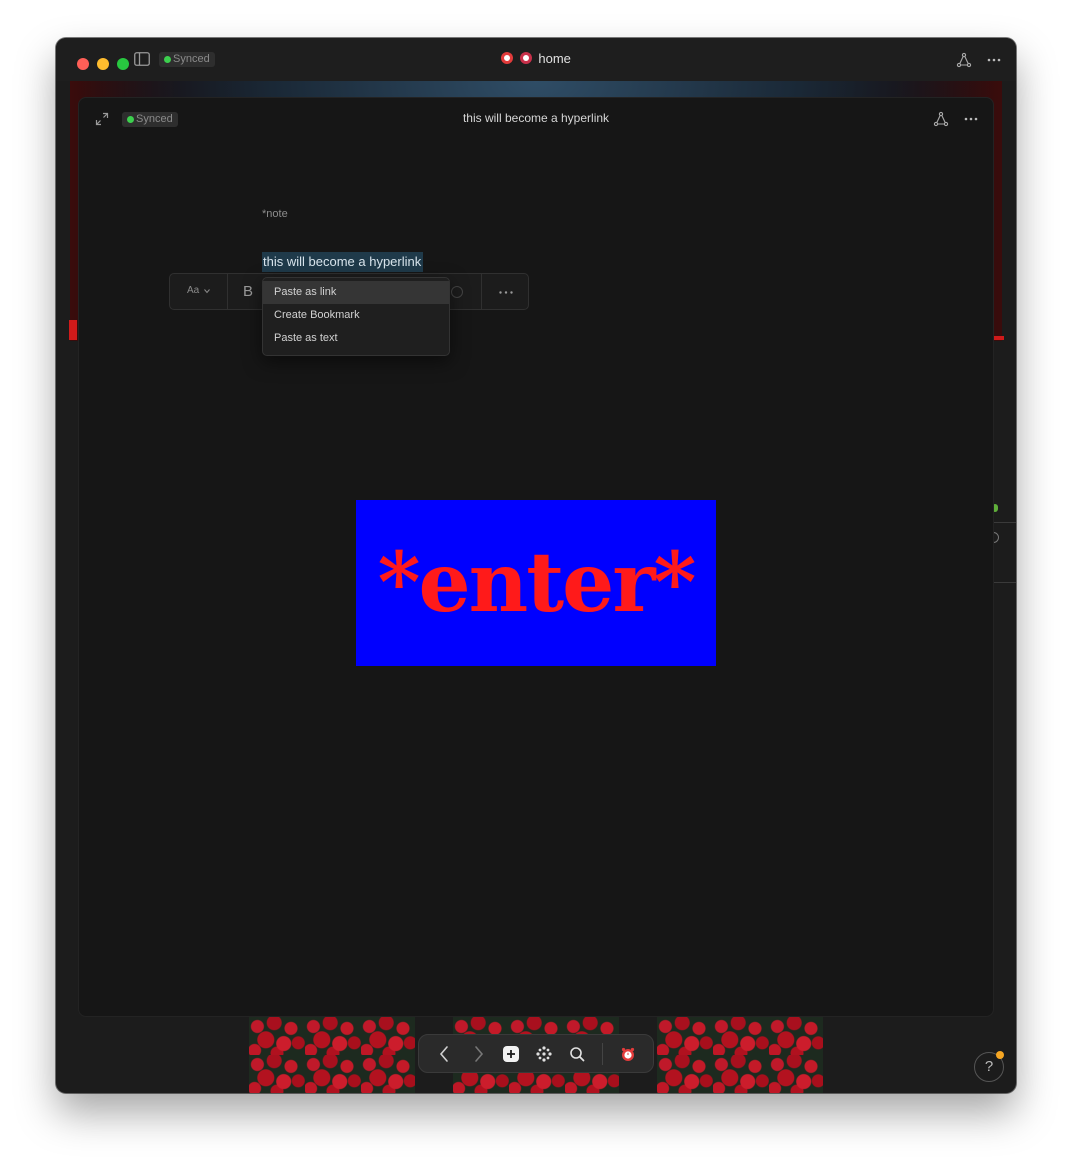  What do you see at coordinates (525, 58) in the screenshot?
I see `heart-icon` at bounding box center [525, 58].